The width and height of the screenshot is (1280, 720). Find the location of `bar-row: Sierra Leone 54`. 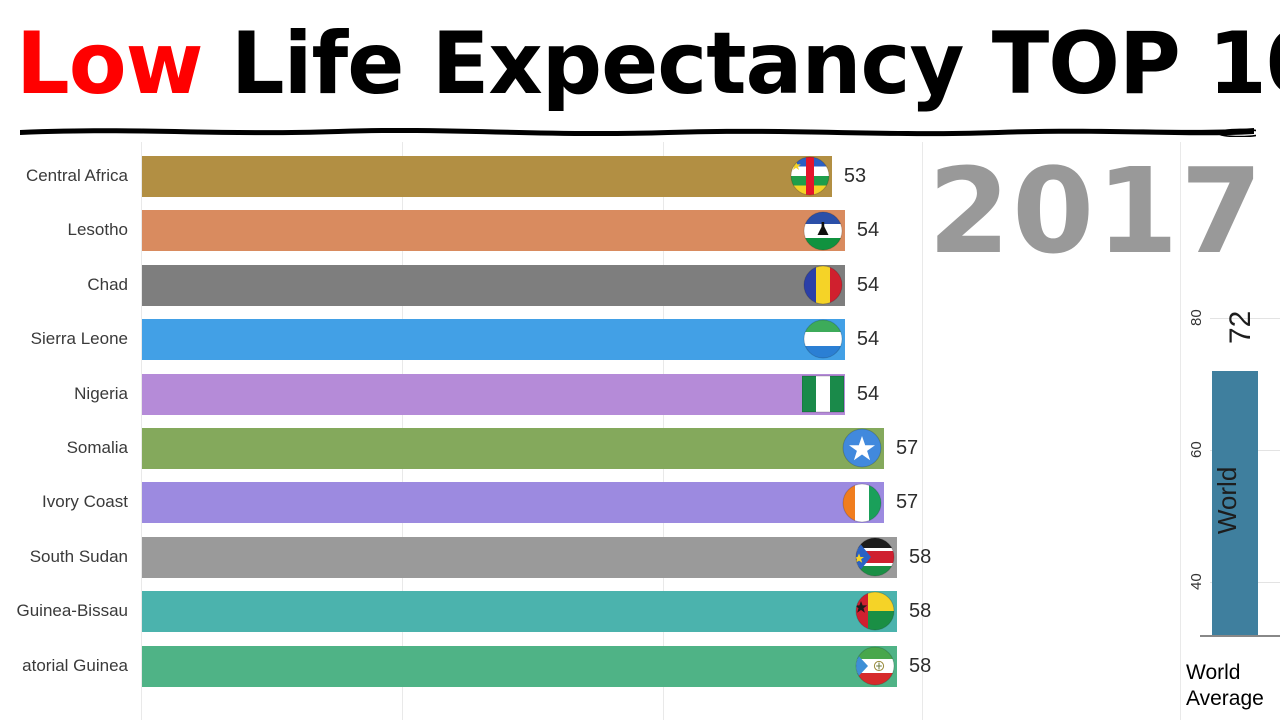

bar-row: Sierra Leone 54 is located at coordinates (462, 339).